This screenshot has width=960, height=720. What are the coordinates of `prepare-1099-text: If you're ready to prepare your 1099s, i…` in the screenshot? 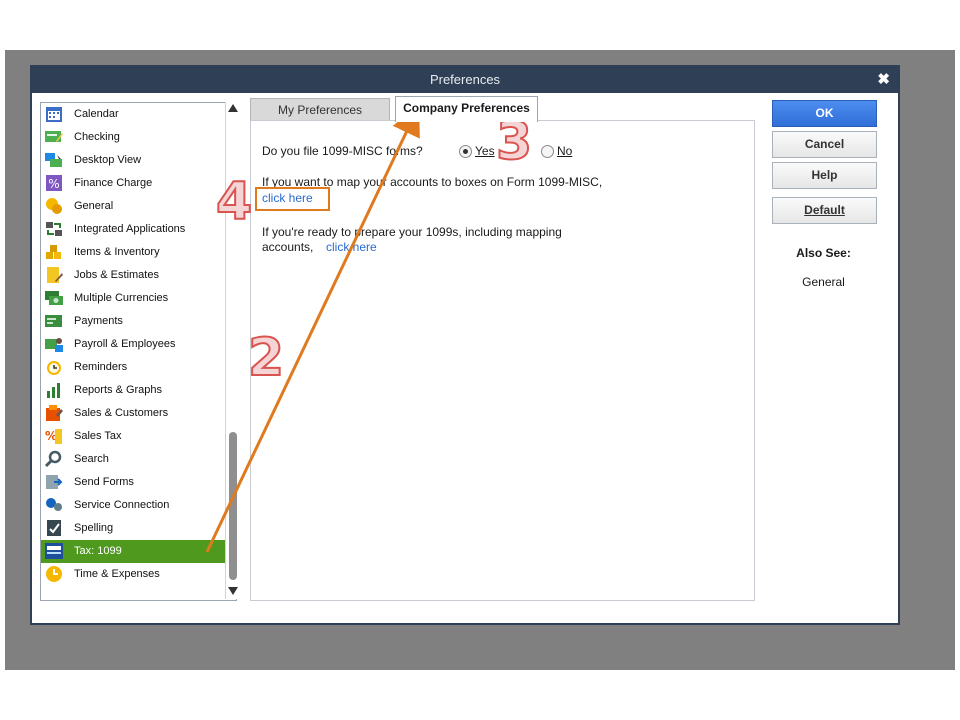 It's located at (427, 240).